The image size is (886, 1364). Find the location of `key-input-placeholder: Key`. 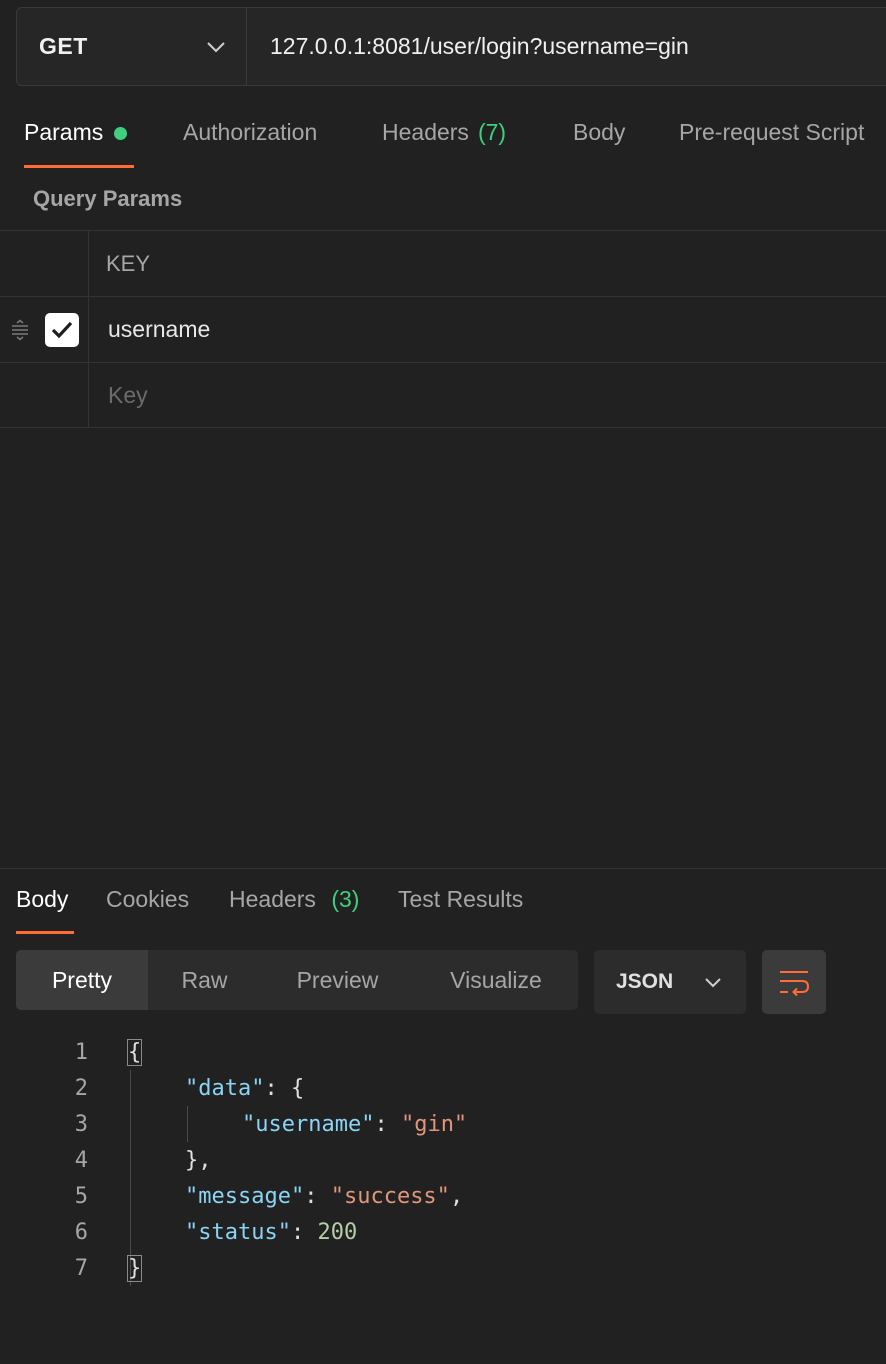

key-input-placeholder: Key is located at coordinates (128, 395).